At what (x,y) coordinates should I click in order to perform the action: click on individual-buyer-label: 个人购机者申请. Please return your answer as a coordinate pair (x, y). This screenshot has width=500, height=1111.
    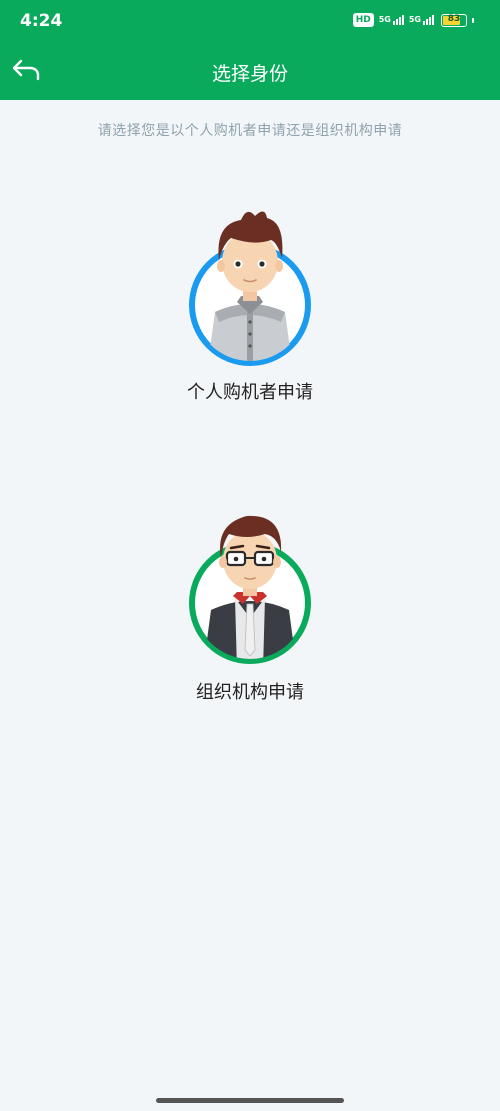
    Looking at the image, I should click on (250, 392).